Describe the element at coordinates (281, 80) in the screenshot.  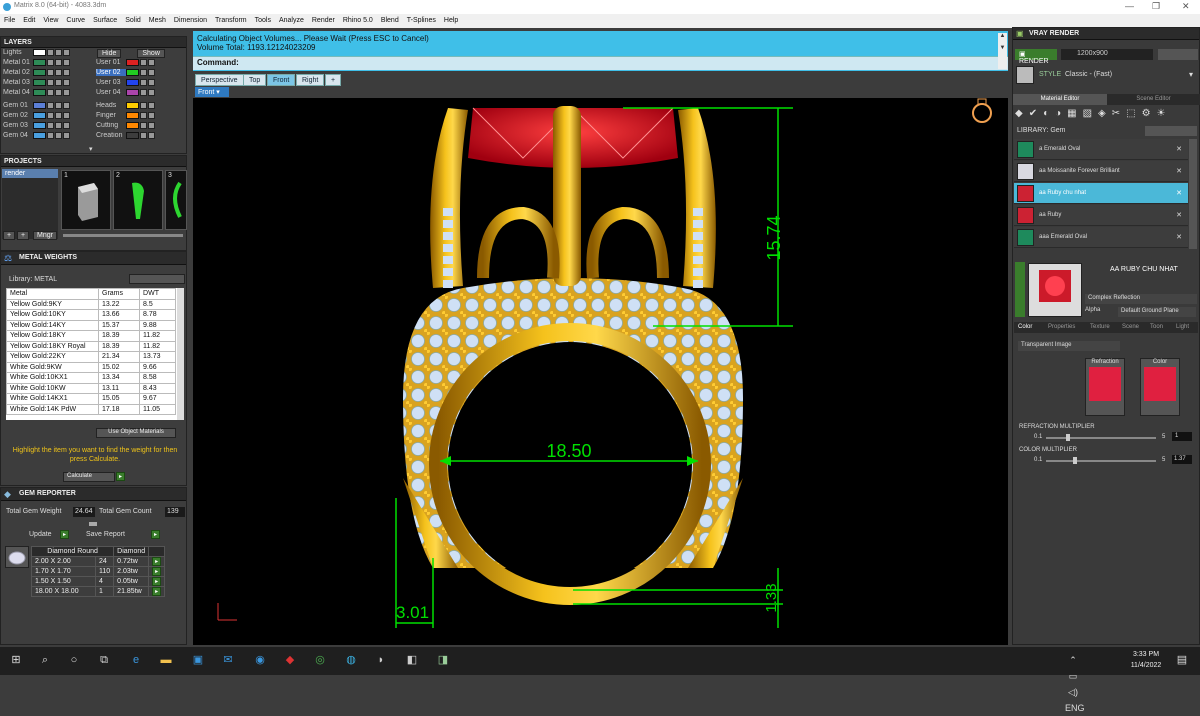
I see `tab-front: Front` at that location.